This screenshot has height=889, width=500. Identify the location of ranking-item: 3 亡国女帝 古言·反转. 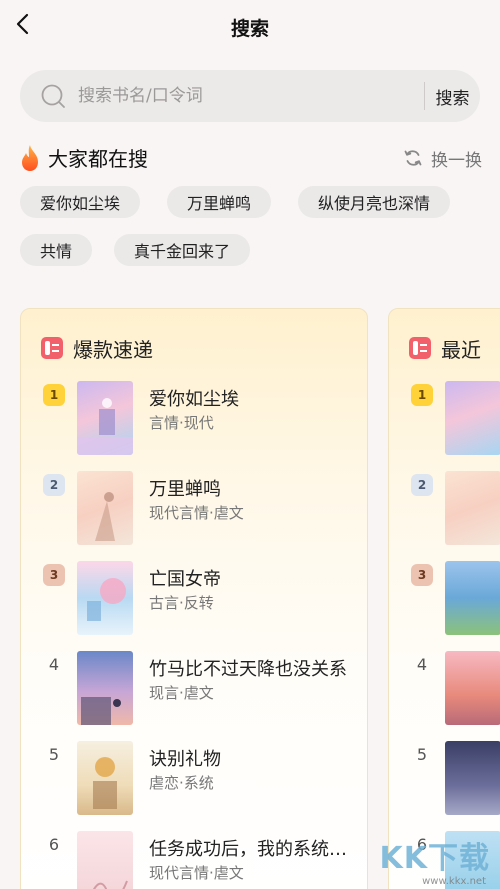
(199, 599).